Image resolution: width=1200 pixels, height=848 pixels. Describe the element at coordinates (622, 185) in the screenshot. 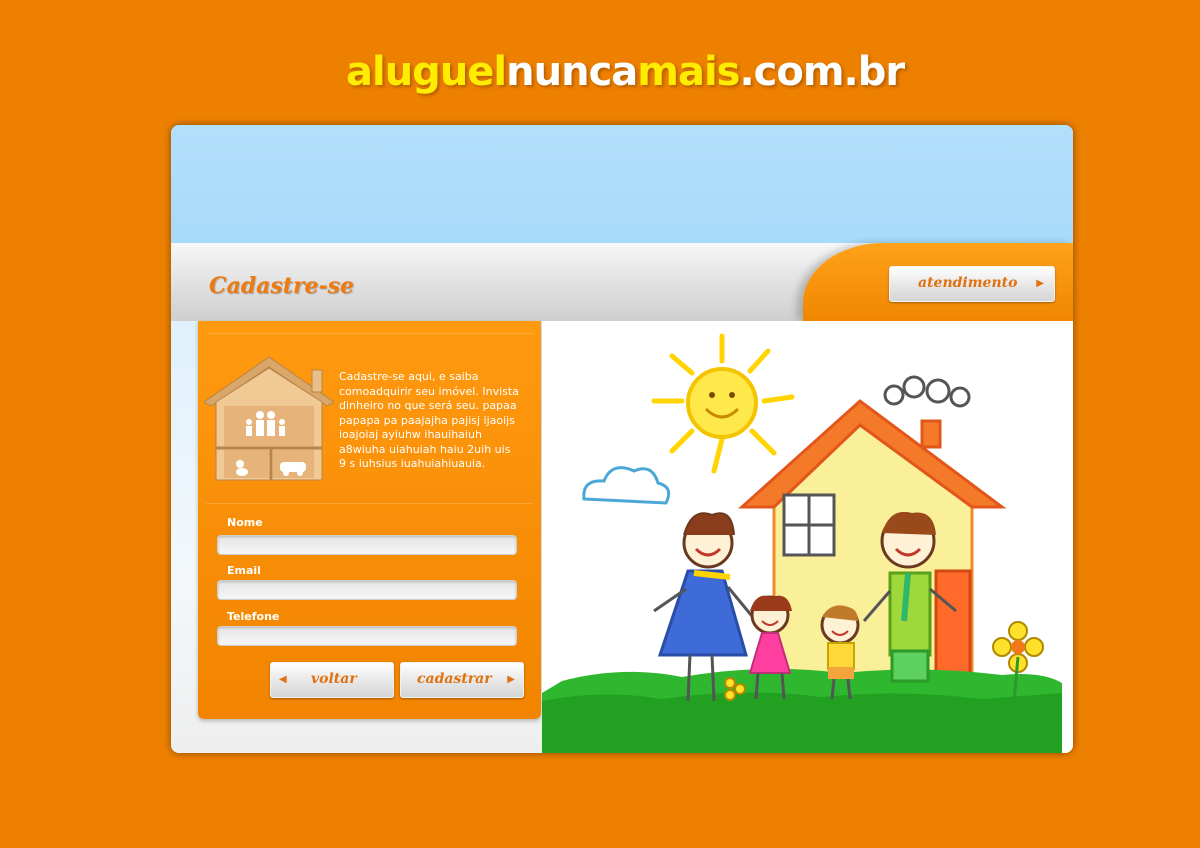

I see `sky-banner` at that location.